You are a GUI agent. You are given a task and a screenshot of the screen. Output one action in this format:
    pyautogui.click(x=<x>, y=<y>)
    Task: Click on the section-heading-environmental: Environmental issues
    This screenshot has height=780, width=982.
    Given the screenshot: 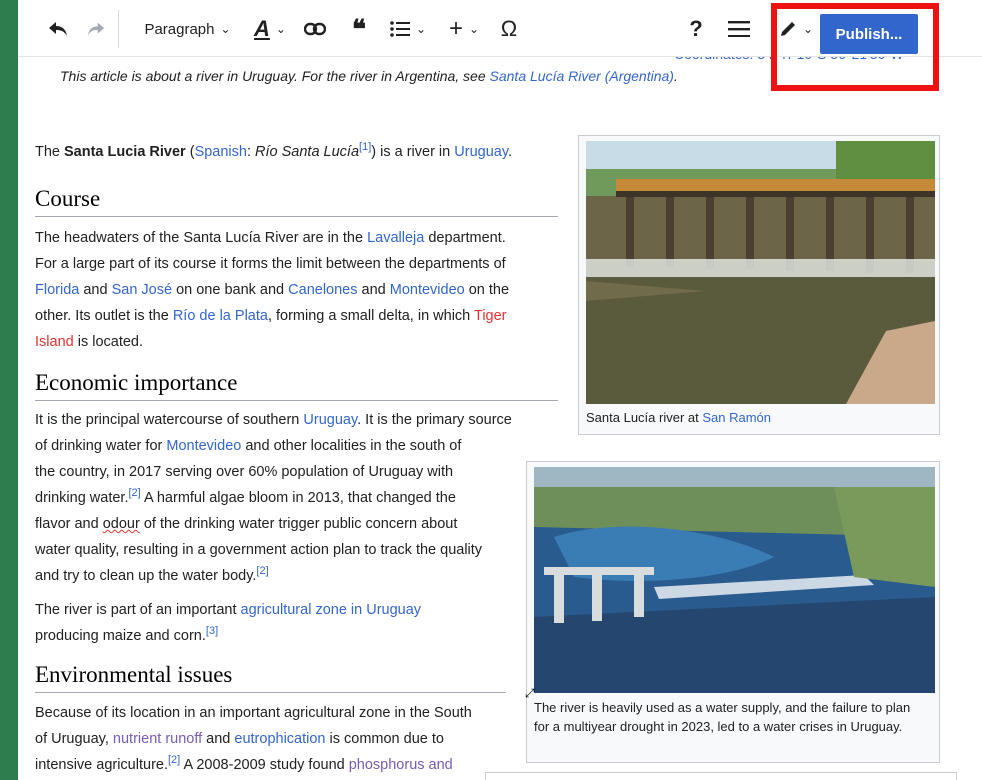 What is the action you would take?
    pyautogui.click(x=270, y=676)
    